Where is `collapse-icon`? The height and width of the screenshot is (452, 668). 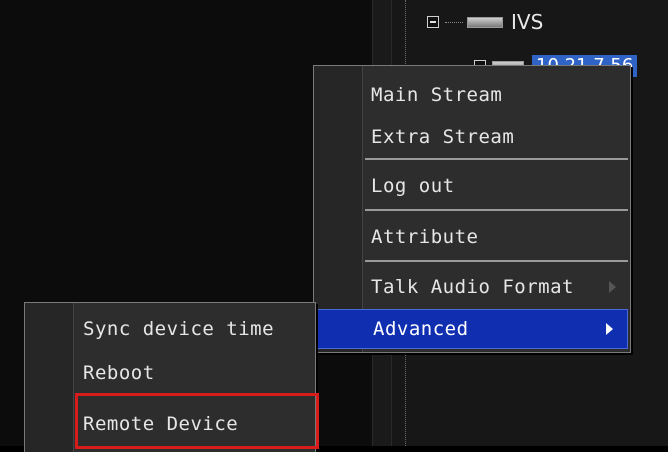
collapse-icon is located at coordinates (433, 22).